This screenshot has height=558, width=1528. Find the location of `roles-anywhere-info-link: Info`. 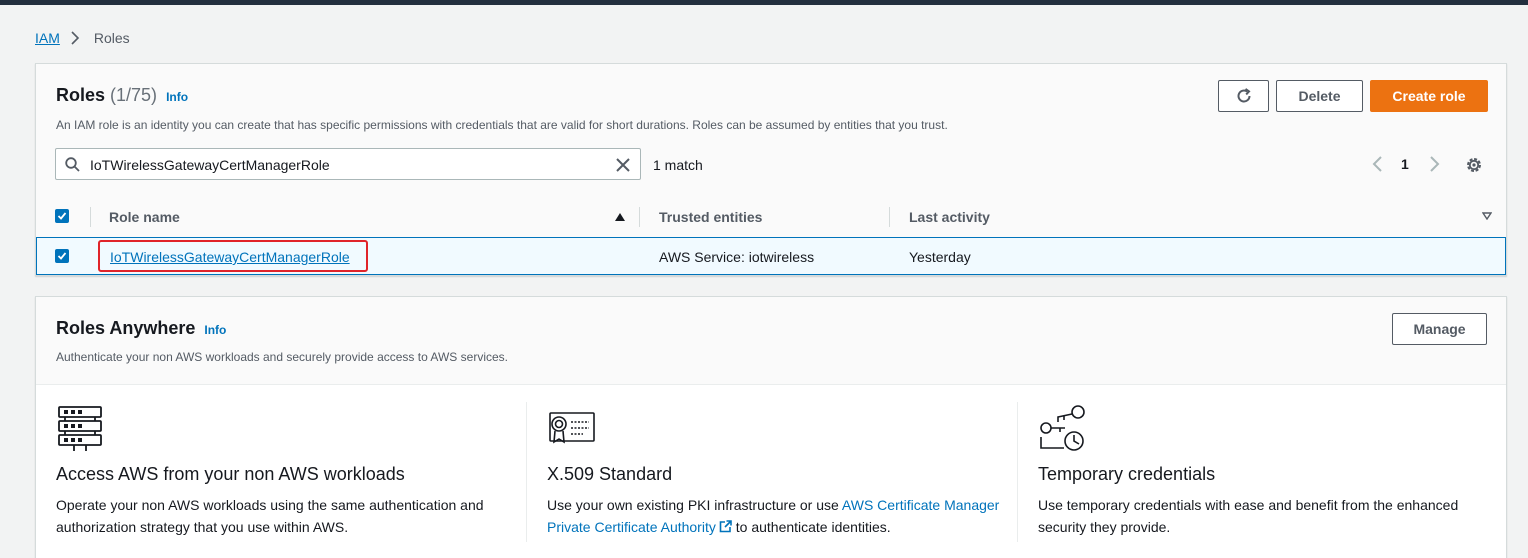

roles-anywhere-info-link: Info is located at coordinates (215, 330).